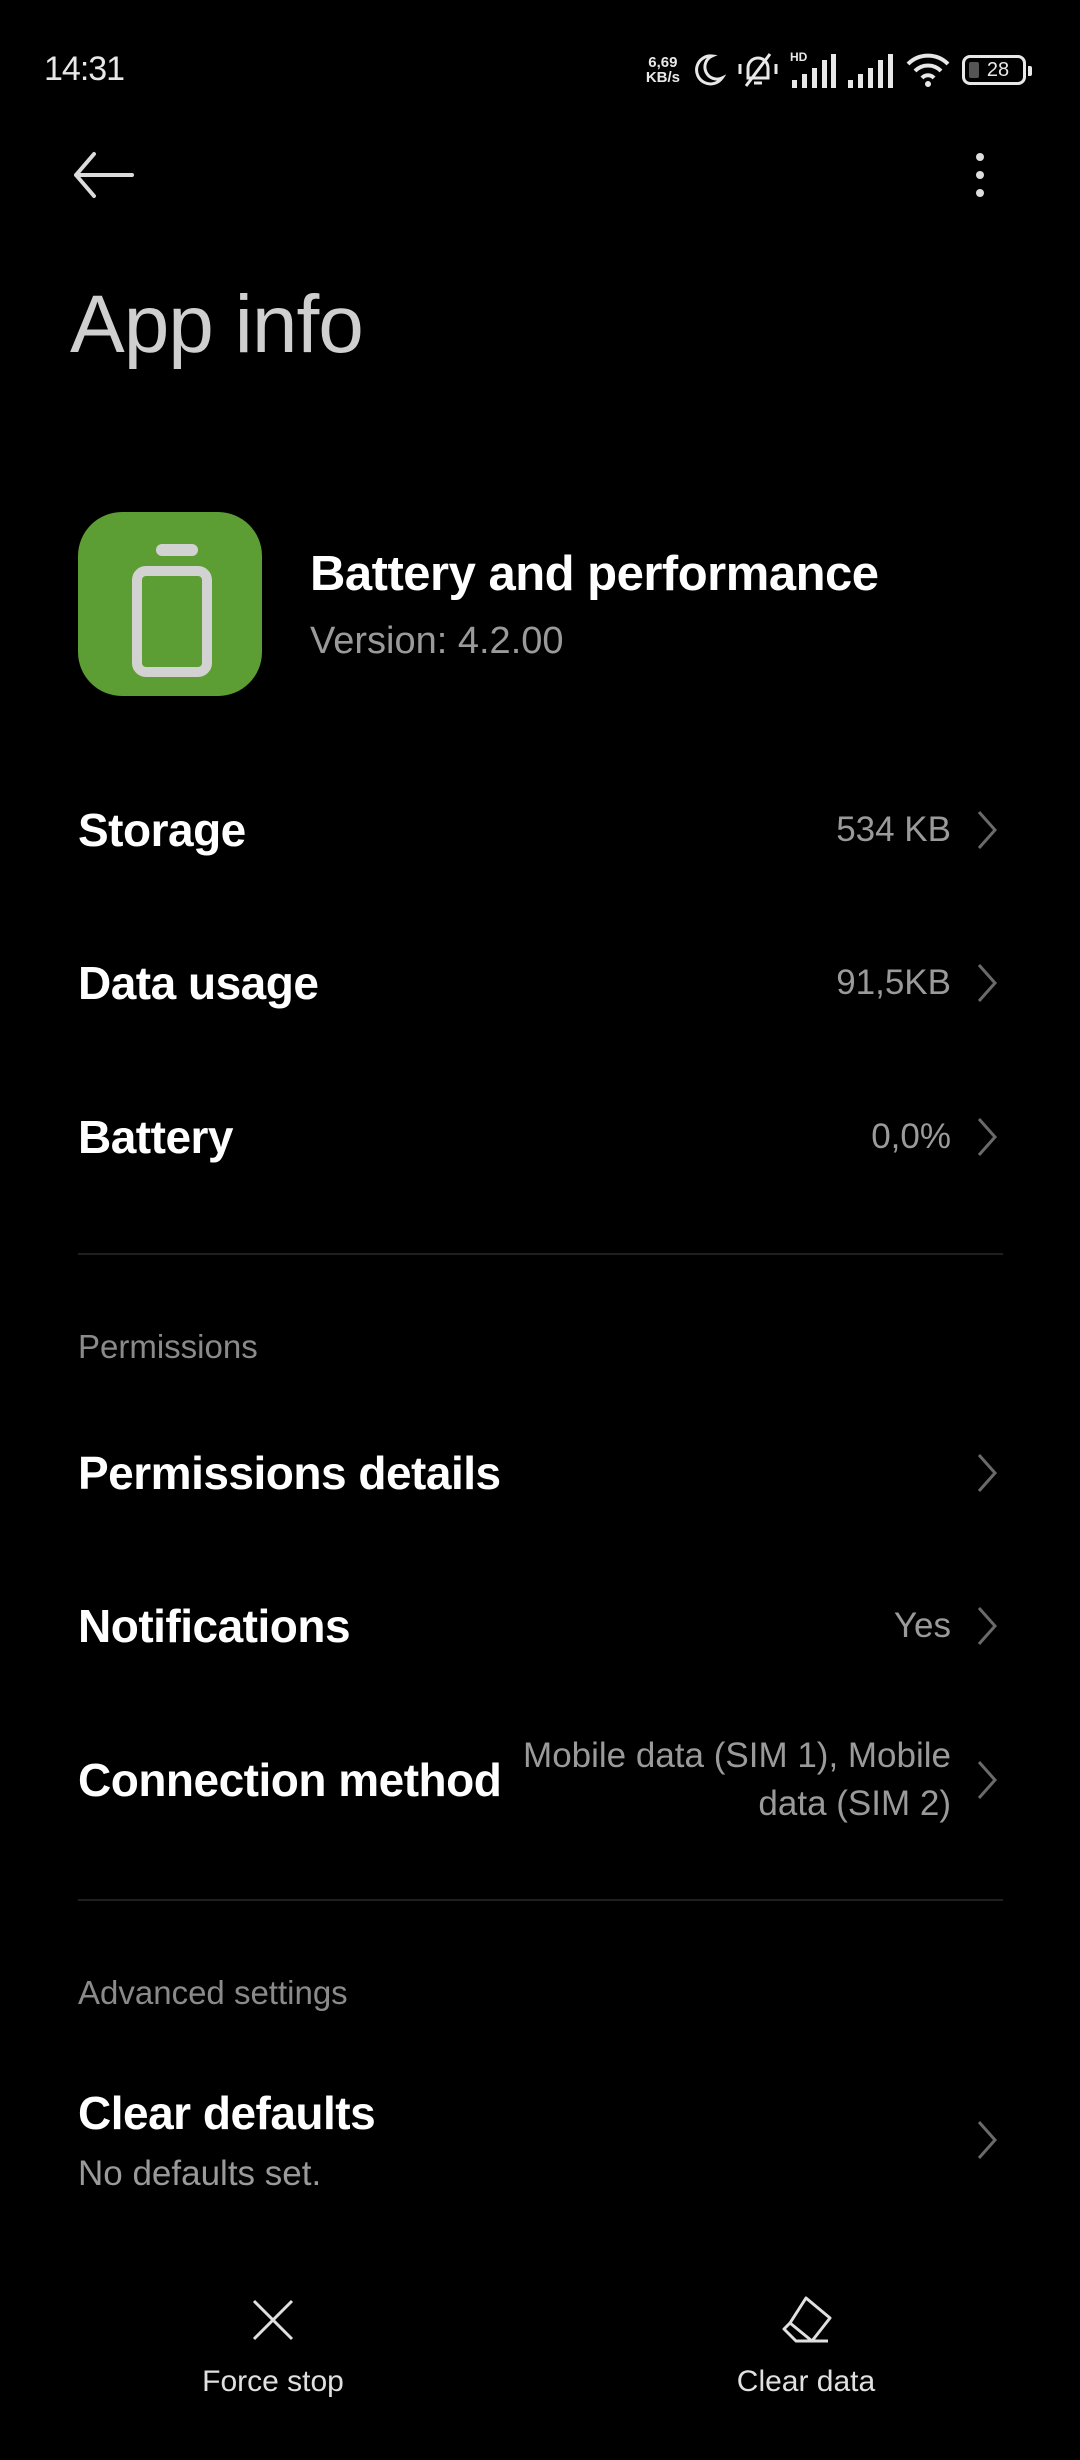 The width and height of the screenshot is (1080, 2460). I want to click on clear-defaults-row: Clear defaults No defaults set., so click(540, 2140).